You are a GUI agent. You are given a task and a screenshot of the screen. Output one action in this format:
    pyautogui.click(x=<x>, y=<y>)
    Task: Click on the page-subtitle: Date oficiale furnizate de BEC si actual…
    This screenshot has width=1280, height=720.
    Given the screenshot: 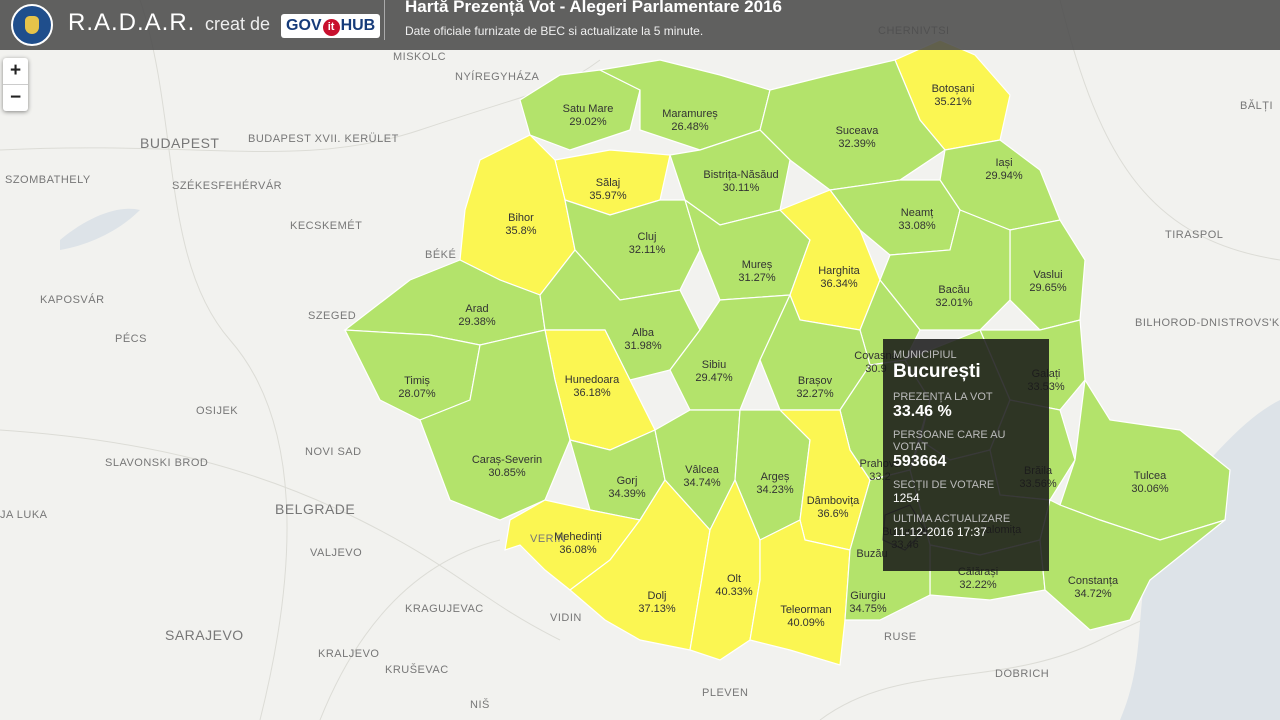 What is the action you would take?
    pyautogui.click(x=554, y=31)
    